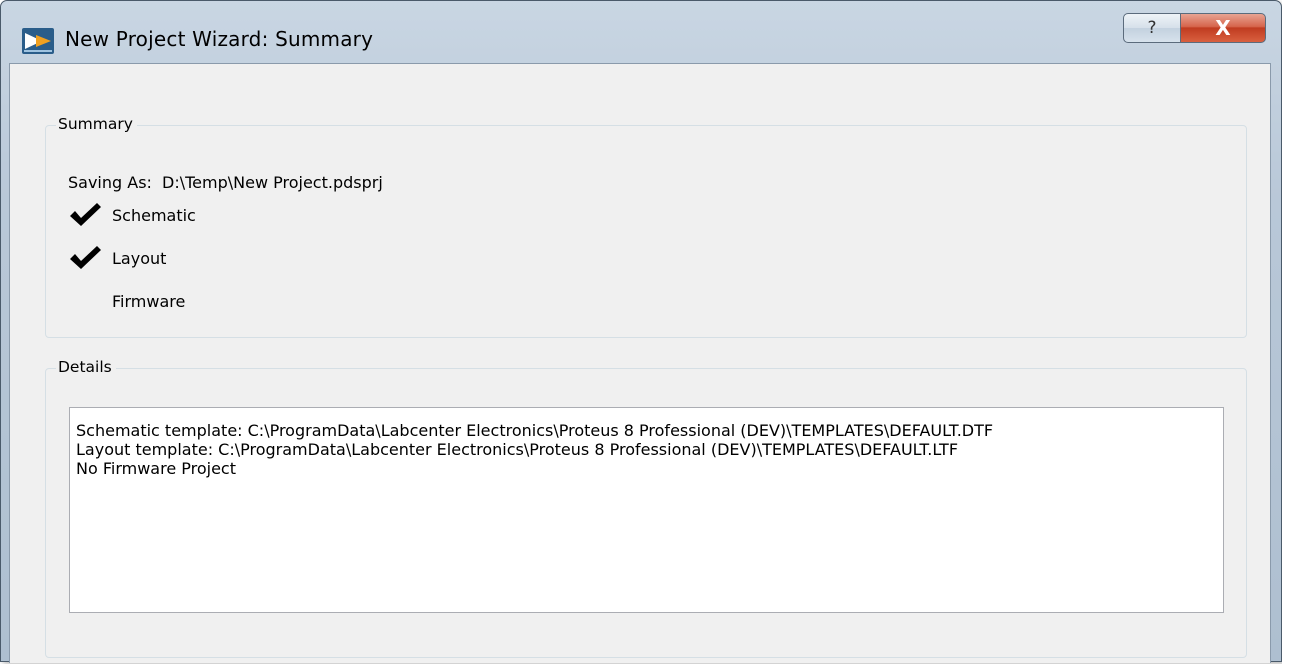  I want to click on window-title: New Project Wizard: Summary, so click(219, 39).